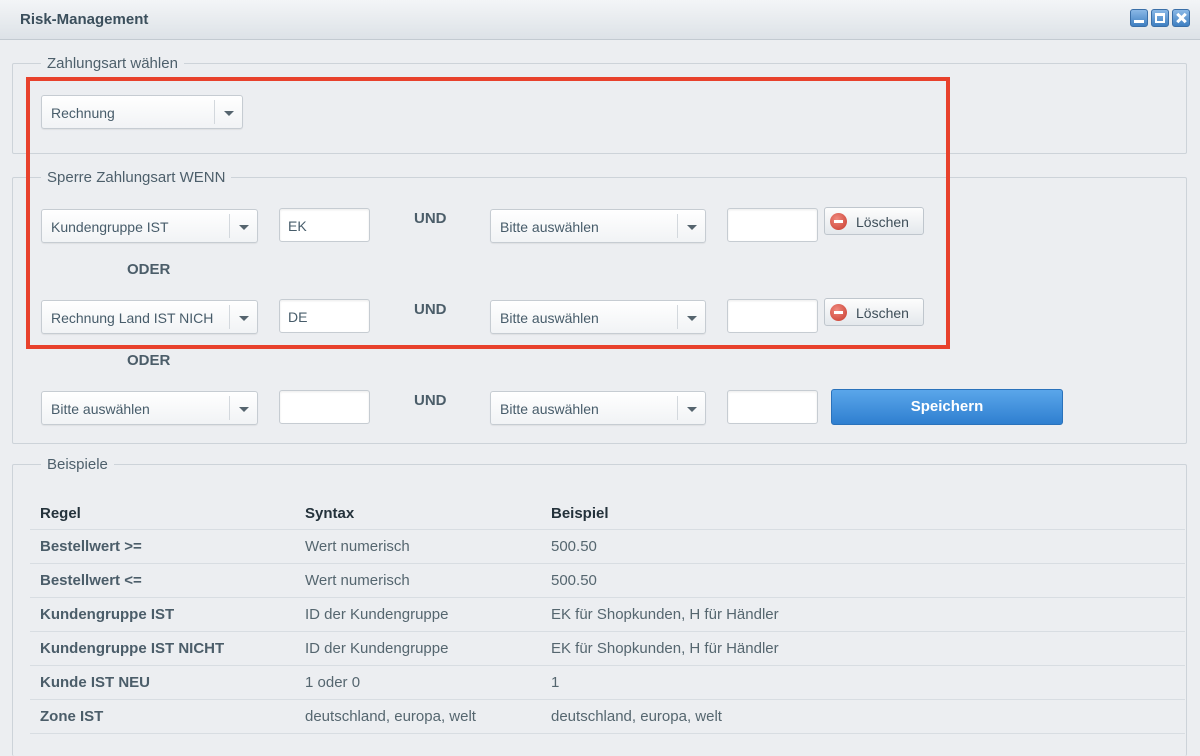 This screenshot has height=756, width=1200. Describe the element at coordinates (110, 227) in the screenshot. I see `rule-1-condition-value: Kundengruppe IST` at that location.